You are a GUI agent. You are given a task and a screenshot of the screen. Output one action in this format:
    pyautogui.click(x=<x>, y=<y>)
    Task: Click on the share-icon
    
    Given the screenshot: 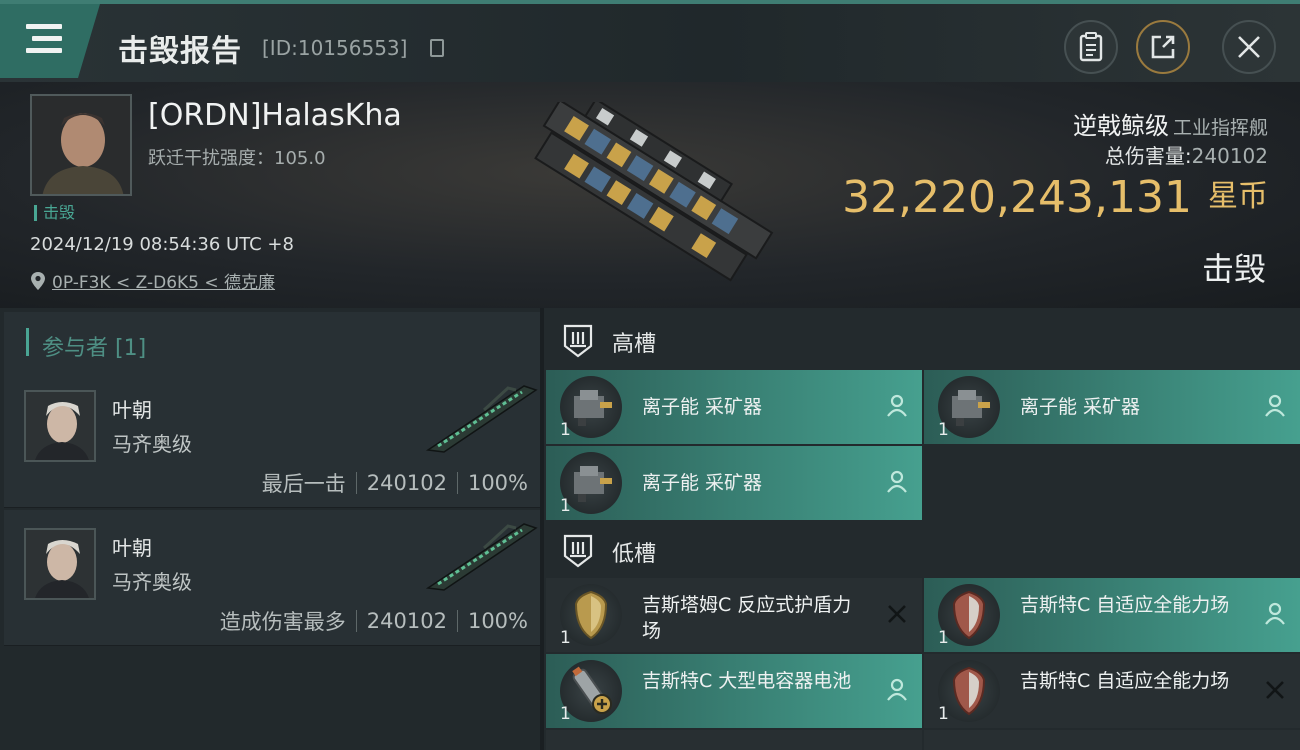 What is the action you would take?
    pyautogui.click(x=1163, y=47)
    